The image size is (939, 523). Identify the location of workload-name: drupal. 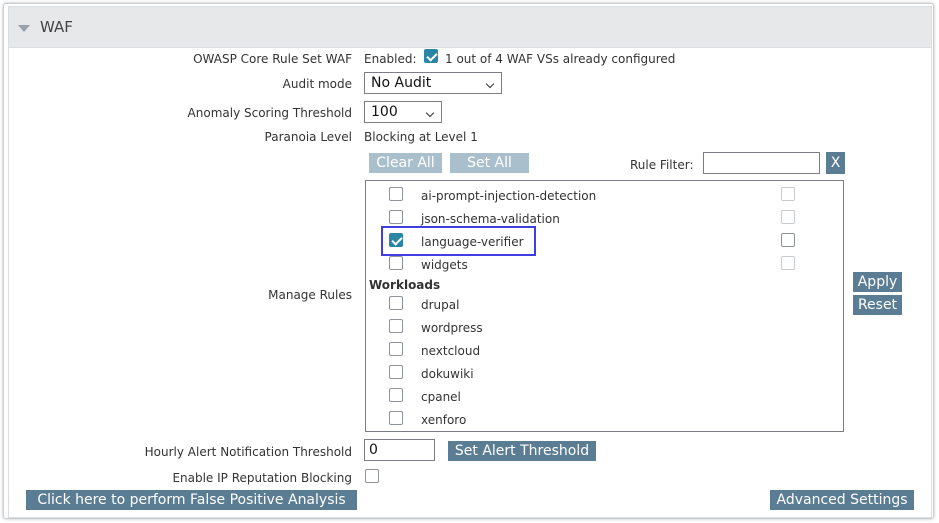
(440, 305).